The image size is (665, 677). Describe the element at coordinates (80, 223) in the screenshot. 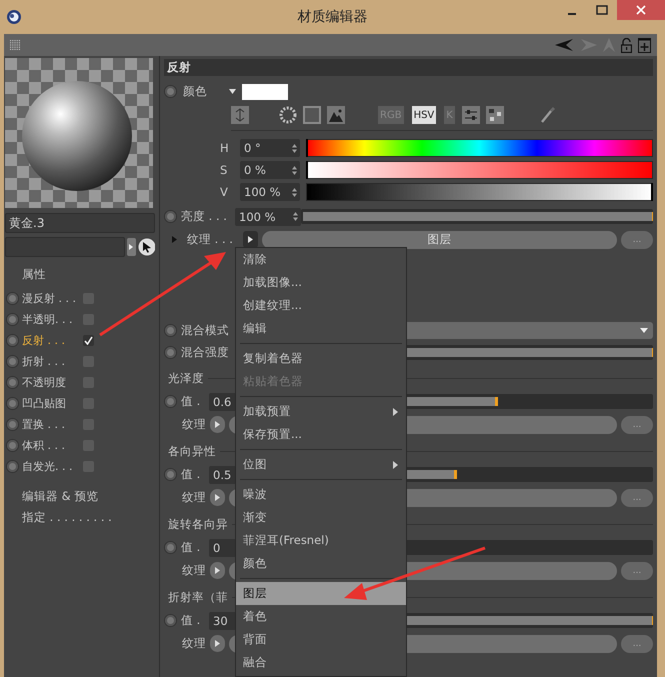

I see `material-name-field: 黄金.3` at that location.